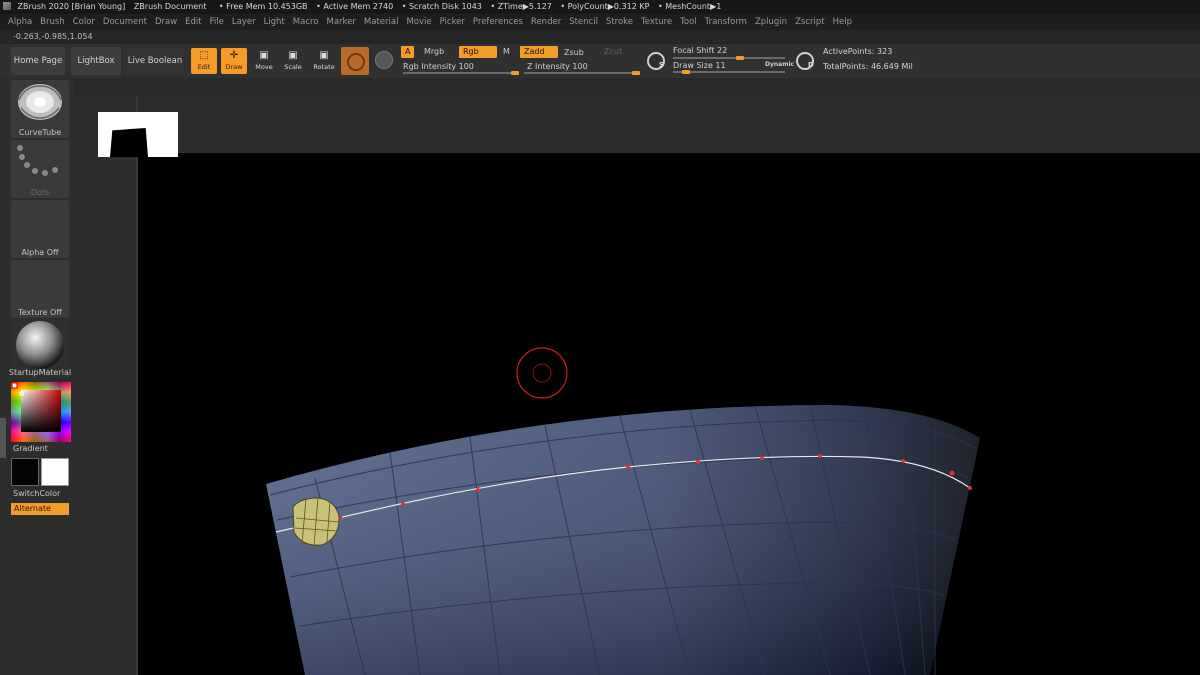  I want to click on curve-end-point, so click(970, 488).